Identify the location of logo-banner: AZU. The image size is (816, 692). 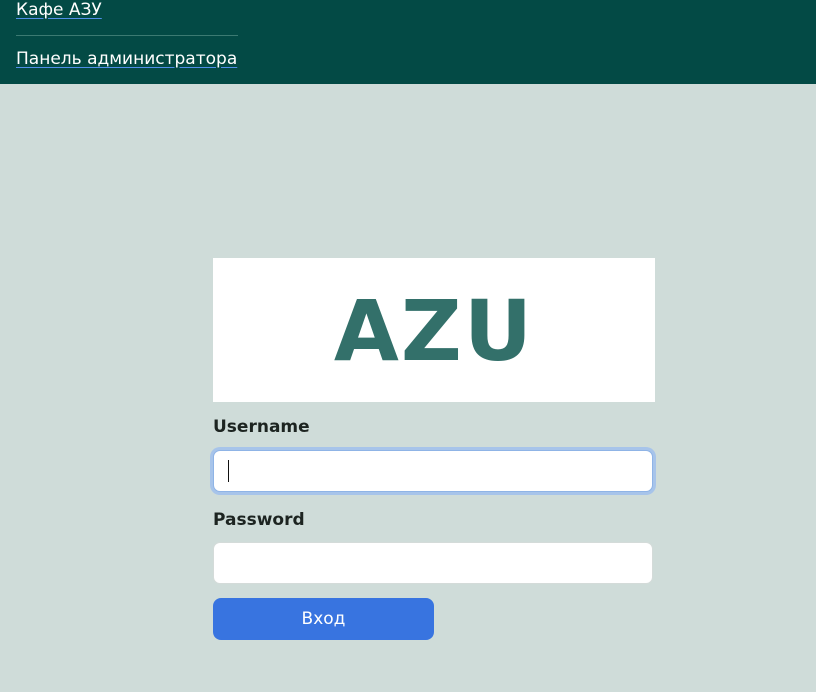
(434, 330).